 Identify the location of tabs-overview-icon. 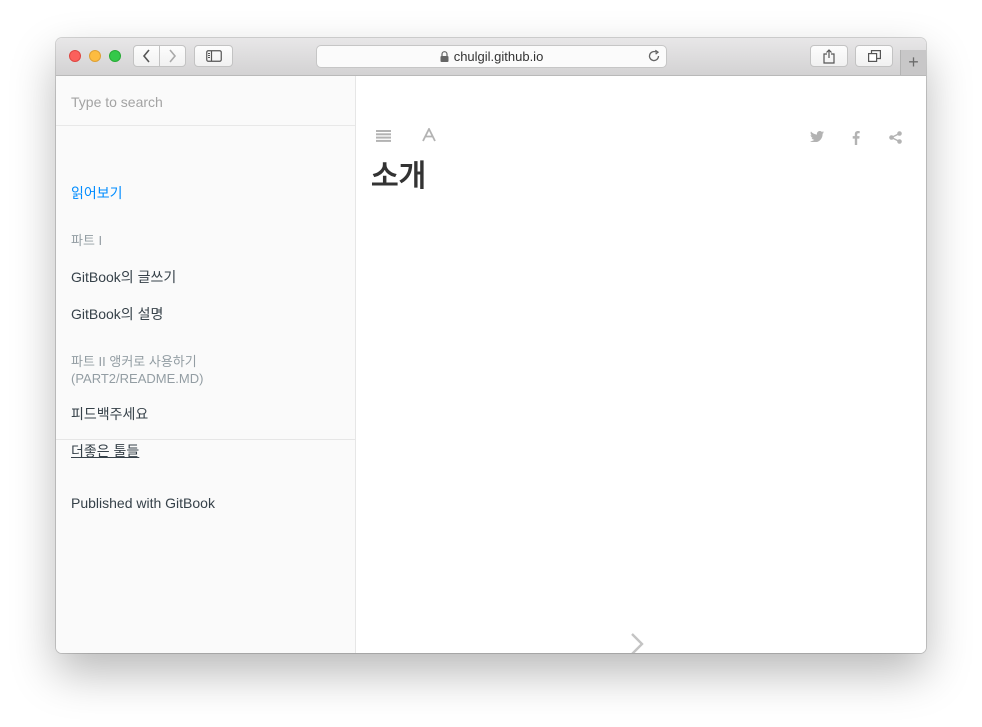
(874, 56).